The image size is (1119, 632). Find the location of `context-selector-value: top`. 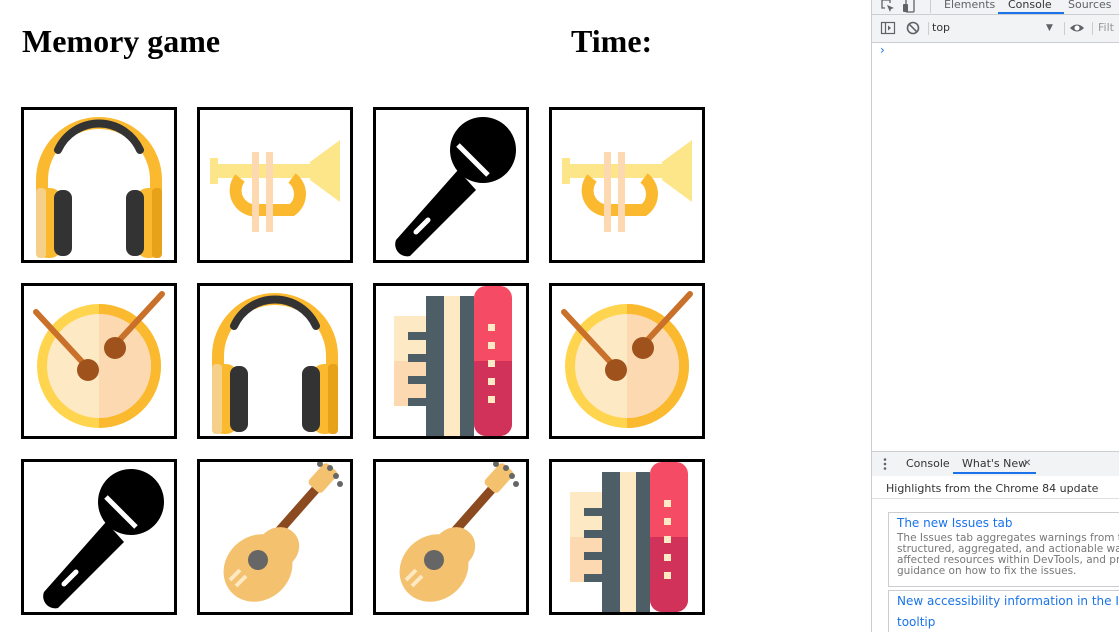

context-selector-value: top is located at coordinates (941, 27).